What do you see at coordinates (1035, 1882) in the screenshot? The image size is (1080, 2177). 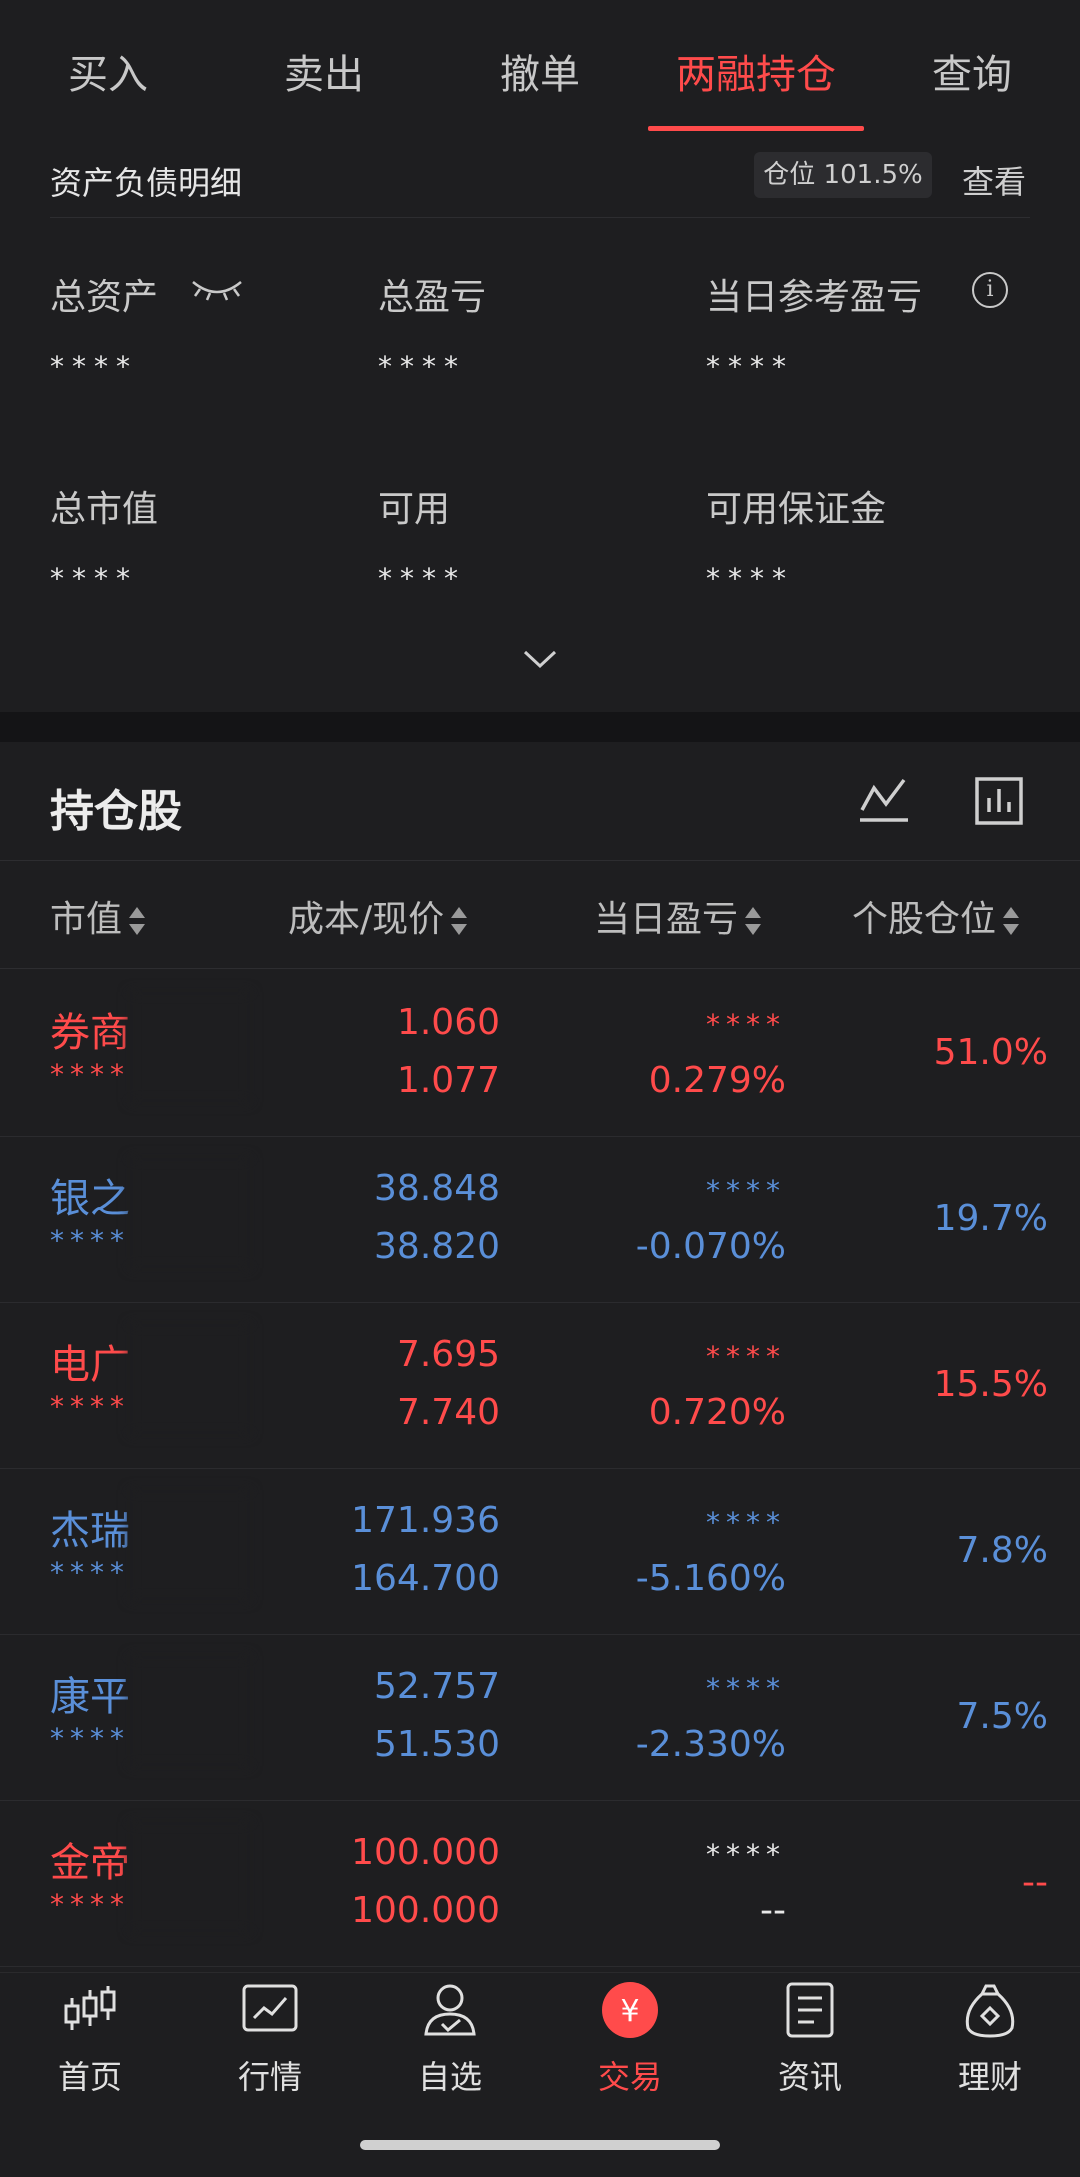 I see `position-weight: --` at bounding box center [1035, 1882].